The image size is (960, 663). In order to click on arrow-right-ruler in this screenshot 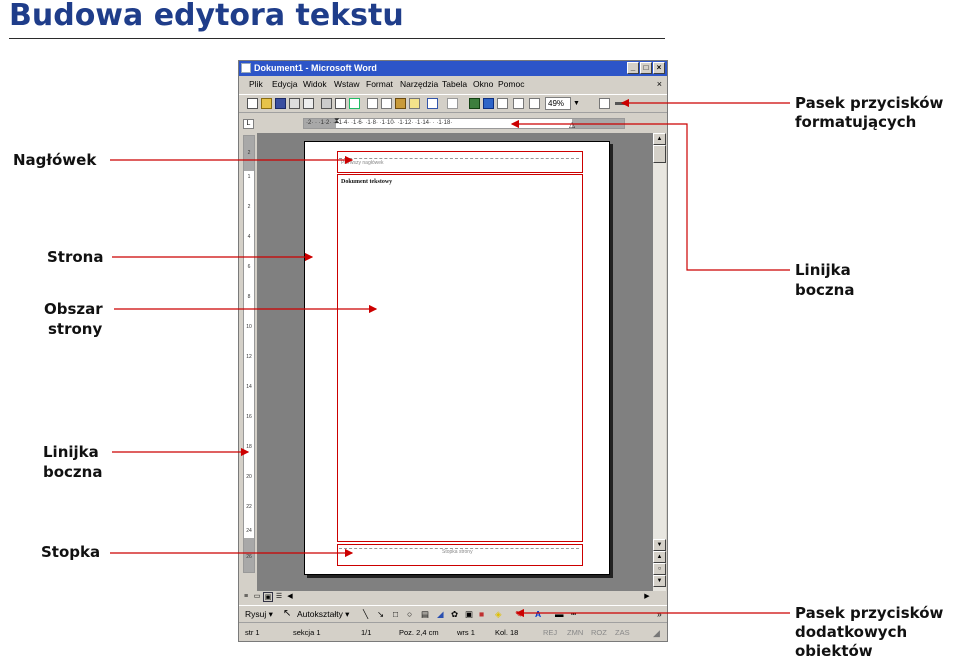, I will do `click(650, 195)`.